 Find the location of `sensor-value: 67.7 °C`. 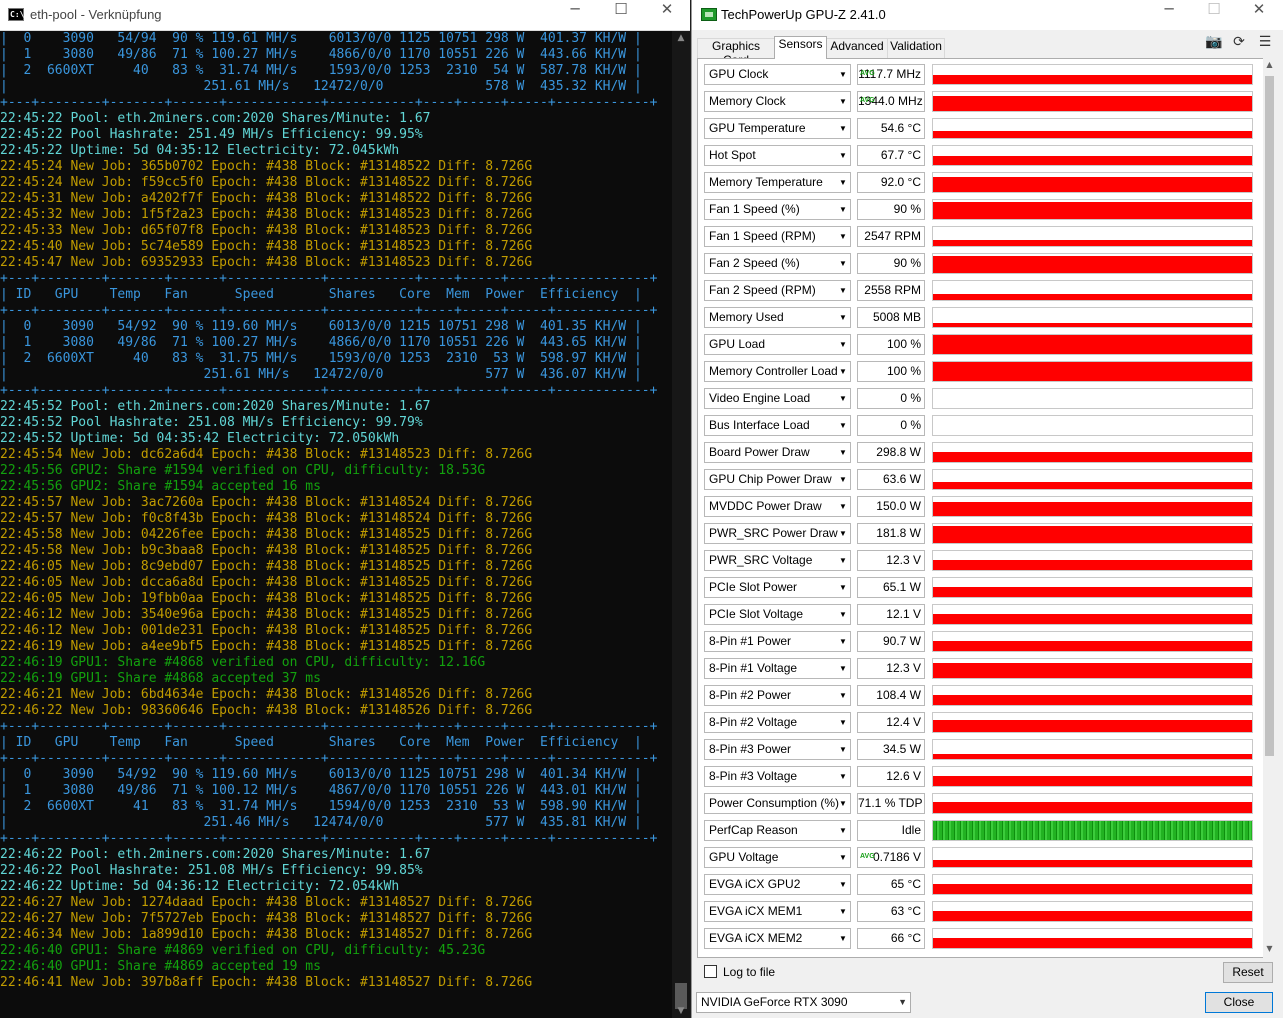

sensor-value: 67.7 °C is located at coordinates (891, 155).